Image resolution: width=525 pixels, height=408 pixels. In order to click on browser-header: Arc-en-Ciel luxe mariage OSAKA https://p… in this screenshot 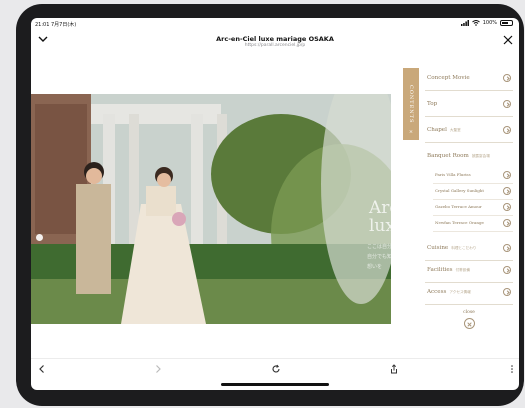, I will do `click(275, 47)`.